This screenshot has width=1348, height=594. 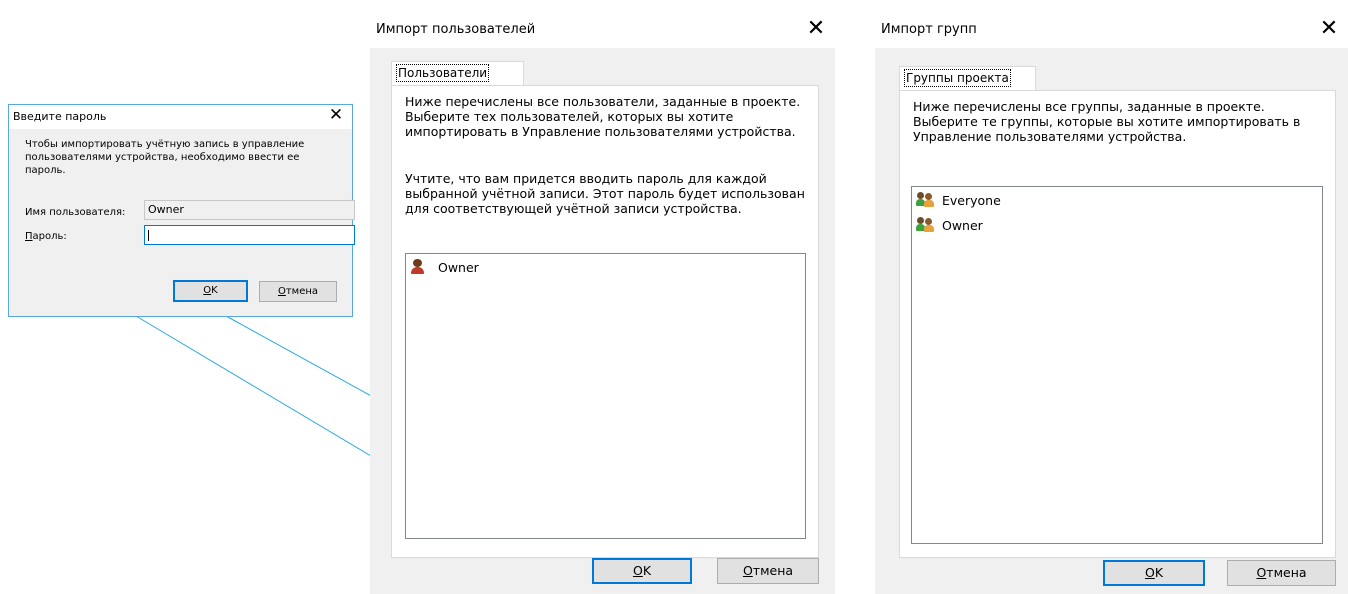 I want to click on list-item-group-everyone: Everyone, so click(x=958, y=200).